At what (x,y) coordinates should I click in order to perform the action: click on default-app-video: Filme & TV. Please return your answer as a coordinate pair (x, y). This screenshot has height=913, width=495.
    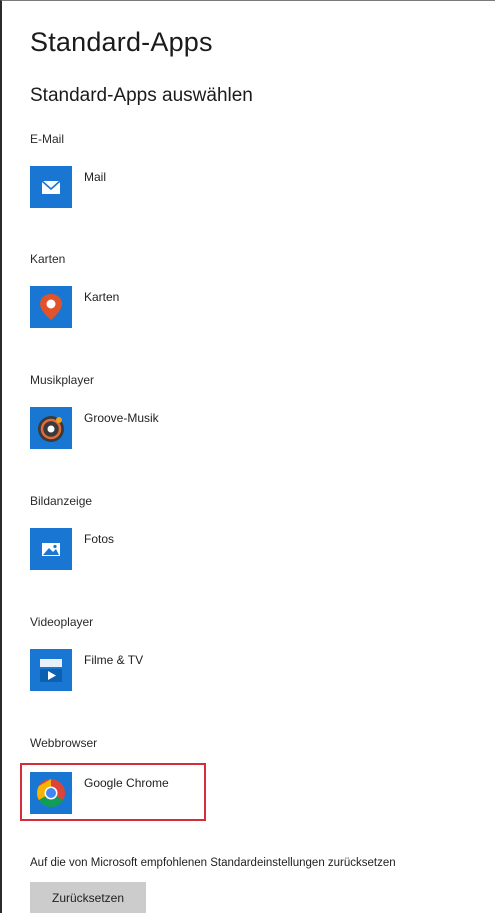
    Looking at the image, I should click on (118, 674).